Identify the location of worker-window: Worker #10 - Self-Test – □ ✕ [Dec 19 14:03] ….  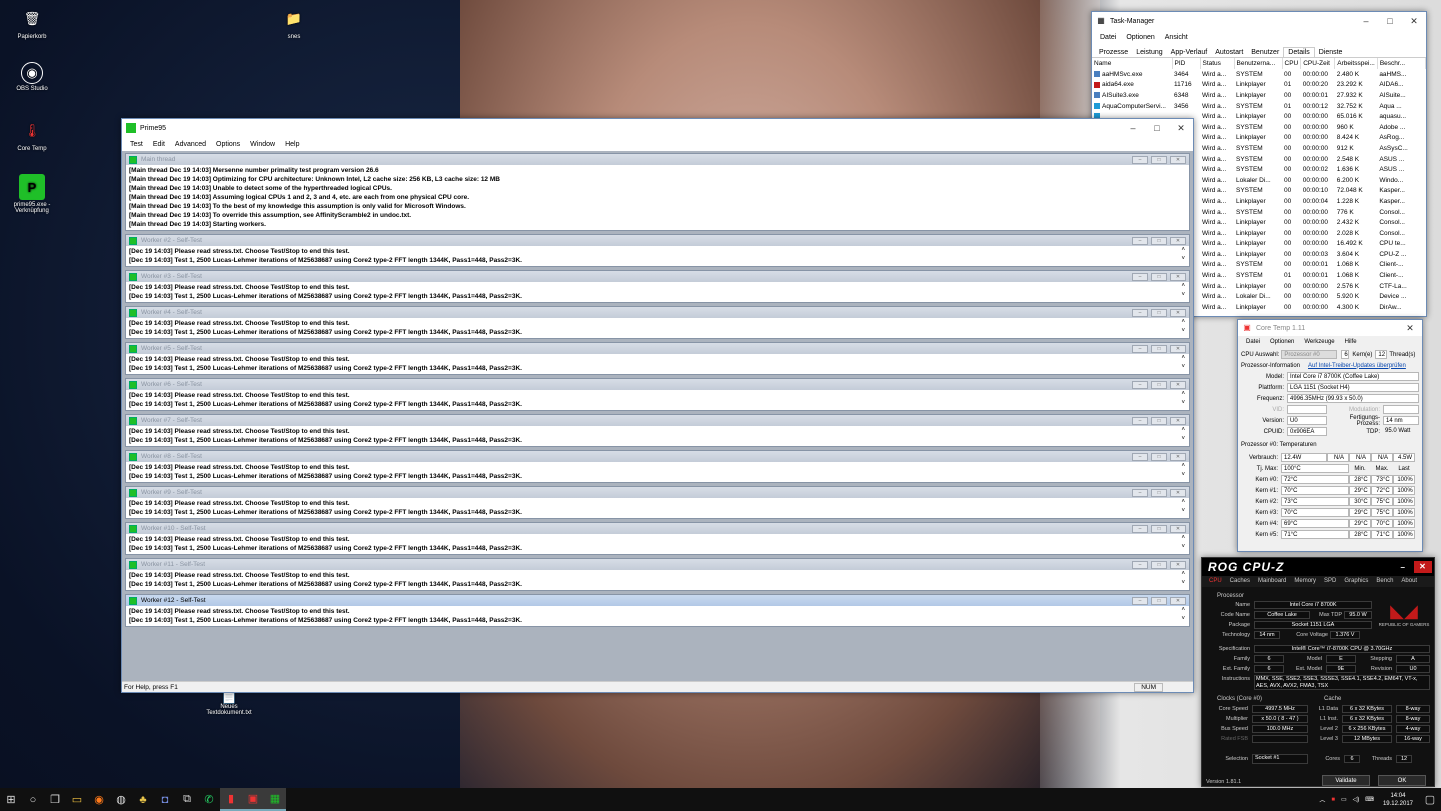
(657, 538).